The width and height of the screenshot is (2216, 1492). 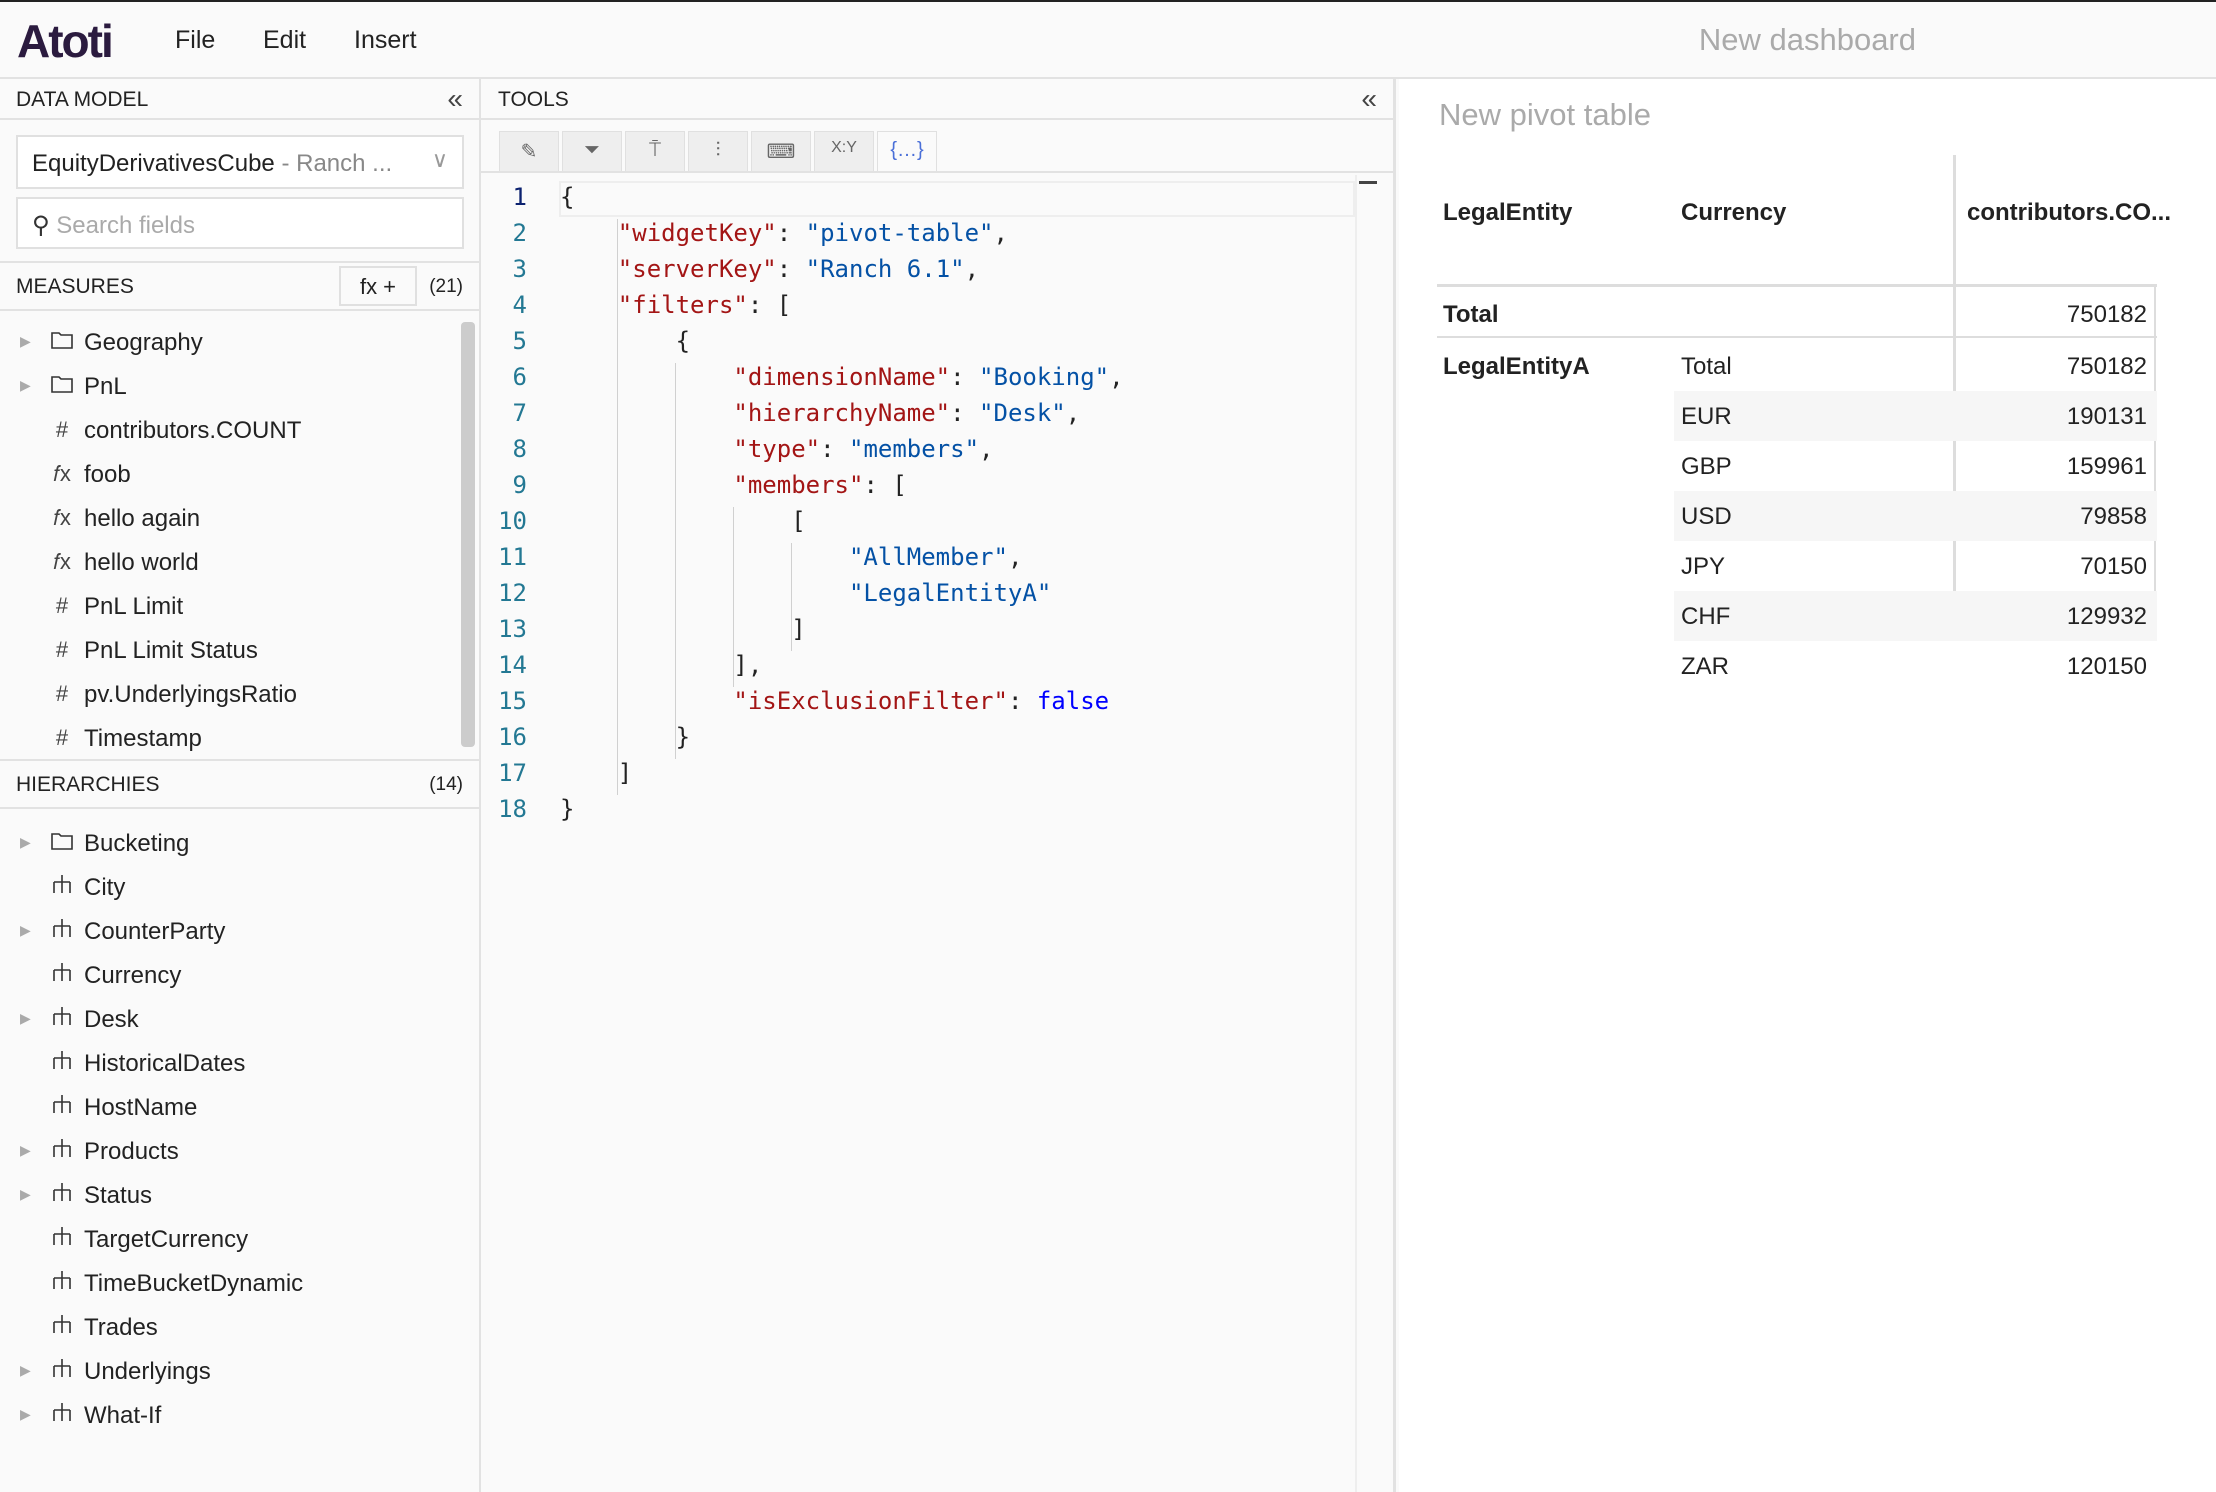 I want to click on list-item: ▶ What-If, so click(x=231, y=1416).